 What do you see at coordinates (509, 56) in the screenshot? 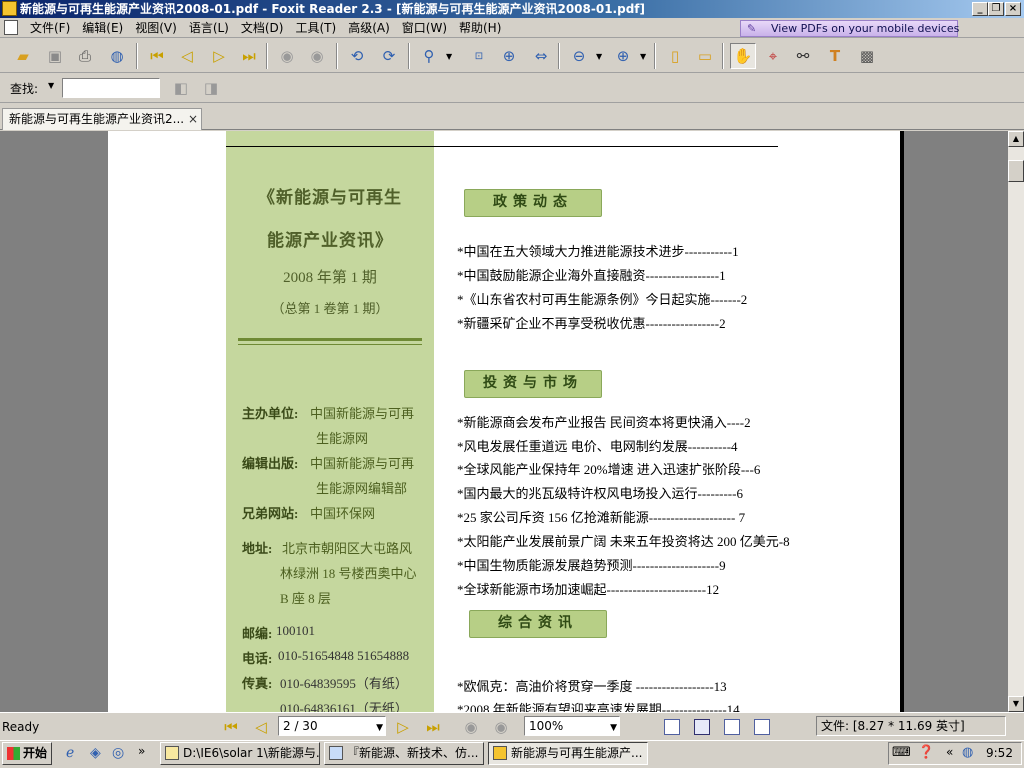
I see `fit-page-icon: ⊕` at bounding box center [509, 56].